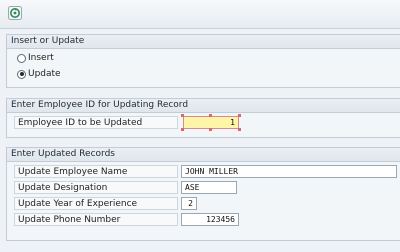  I want to click on experience-label: Update Year of Experience, so click(96, 203).